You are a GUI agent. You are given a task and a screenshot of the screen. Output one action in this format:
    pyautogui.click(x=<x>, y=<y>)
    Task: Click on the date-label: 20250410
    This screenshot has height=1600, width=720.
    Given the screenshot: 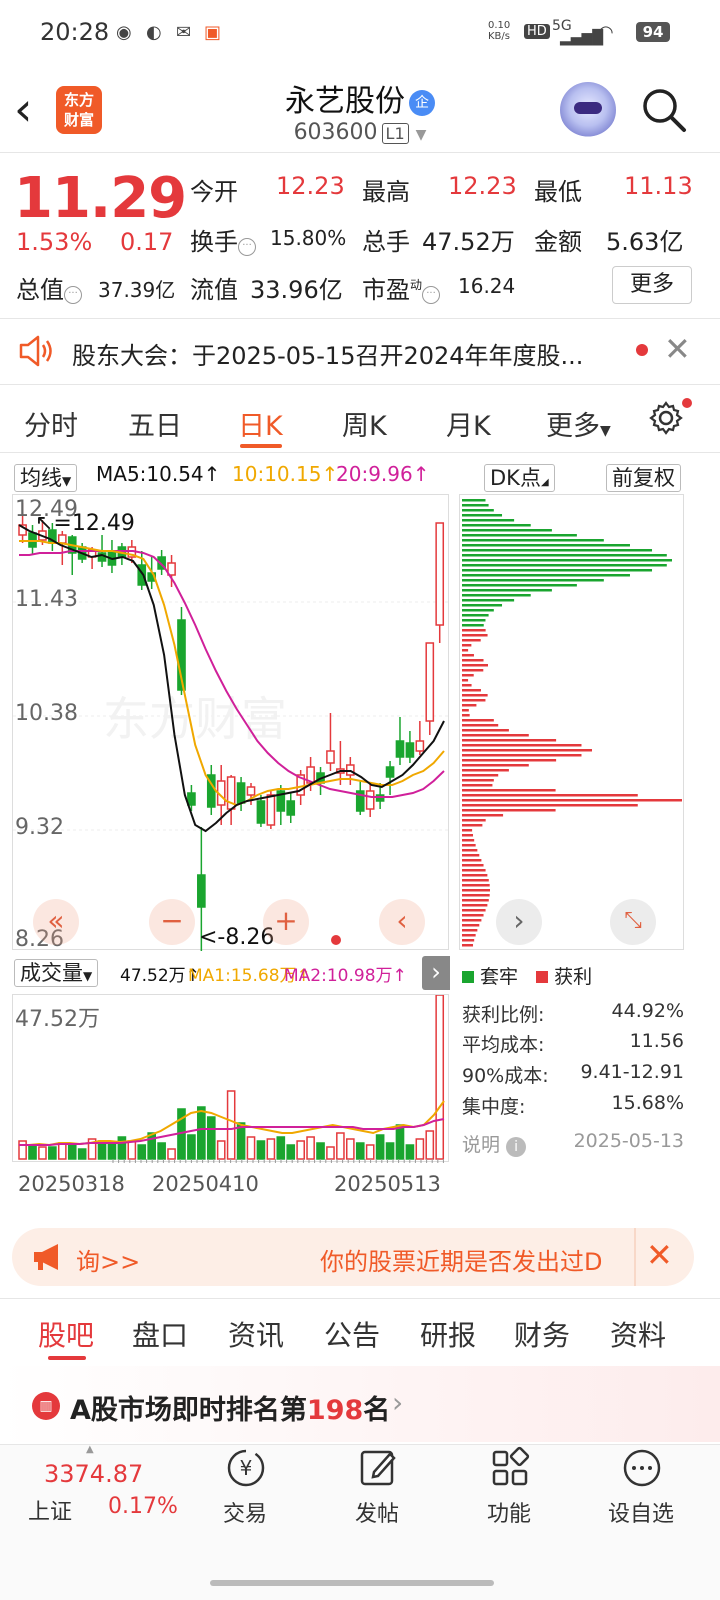 What is the action you would take?
    pyautogui.click(x=205, y=1184)
    